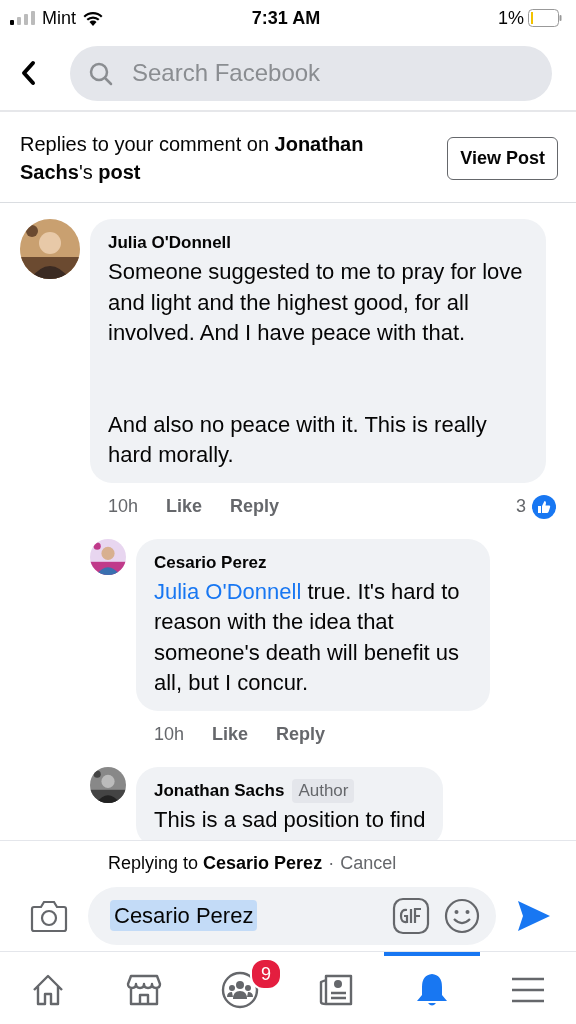 The width and height of the screenshot is (576, 1024). Describe the element at coordinates (93, 18) in the screenshot. I see `wifi-icon` at that location.